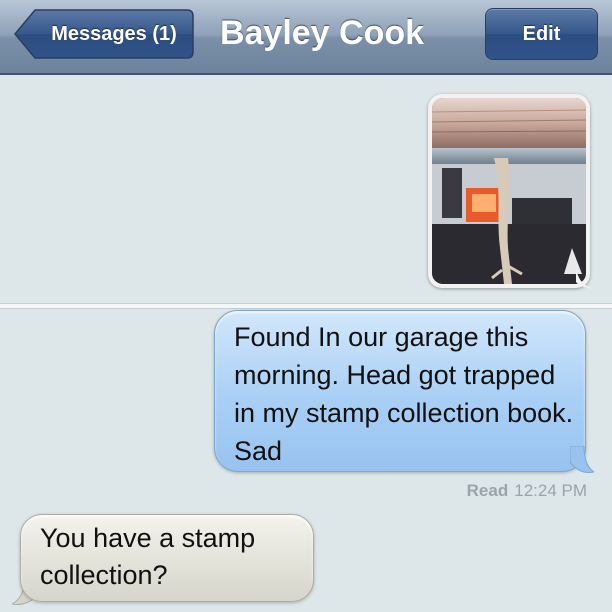 The width and height of the screenshot is (612, 612). What do you see at coordinates (584, 278) in the screenshot?
I see `photo-bubble-tail-icon` at bounding box center [584, 278].